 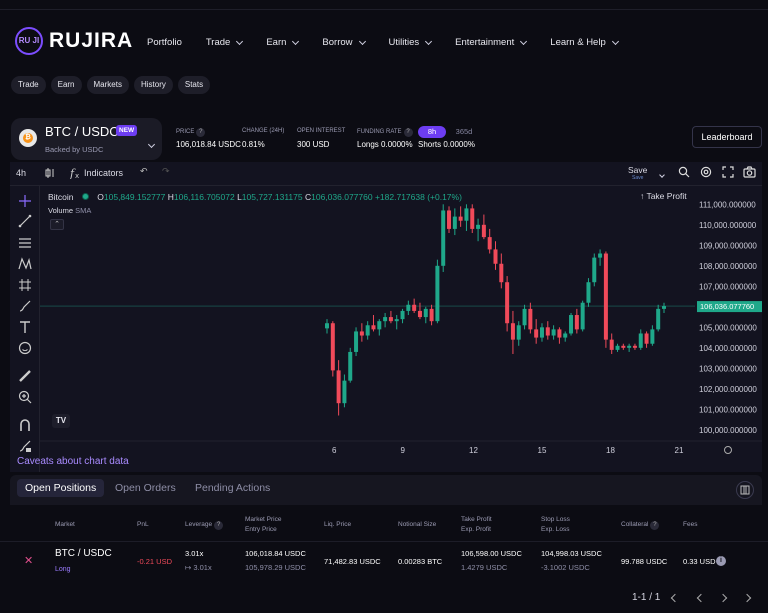 I want to click on tab-open-positions: Open Positions, so click(x=61, y=488).